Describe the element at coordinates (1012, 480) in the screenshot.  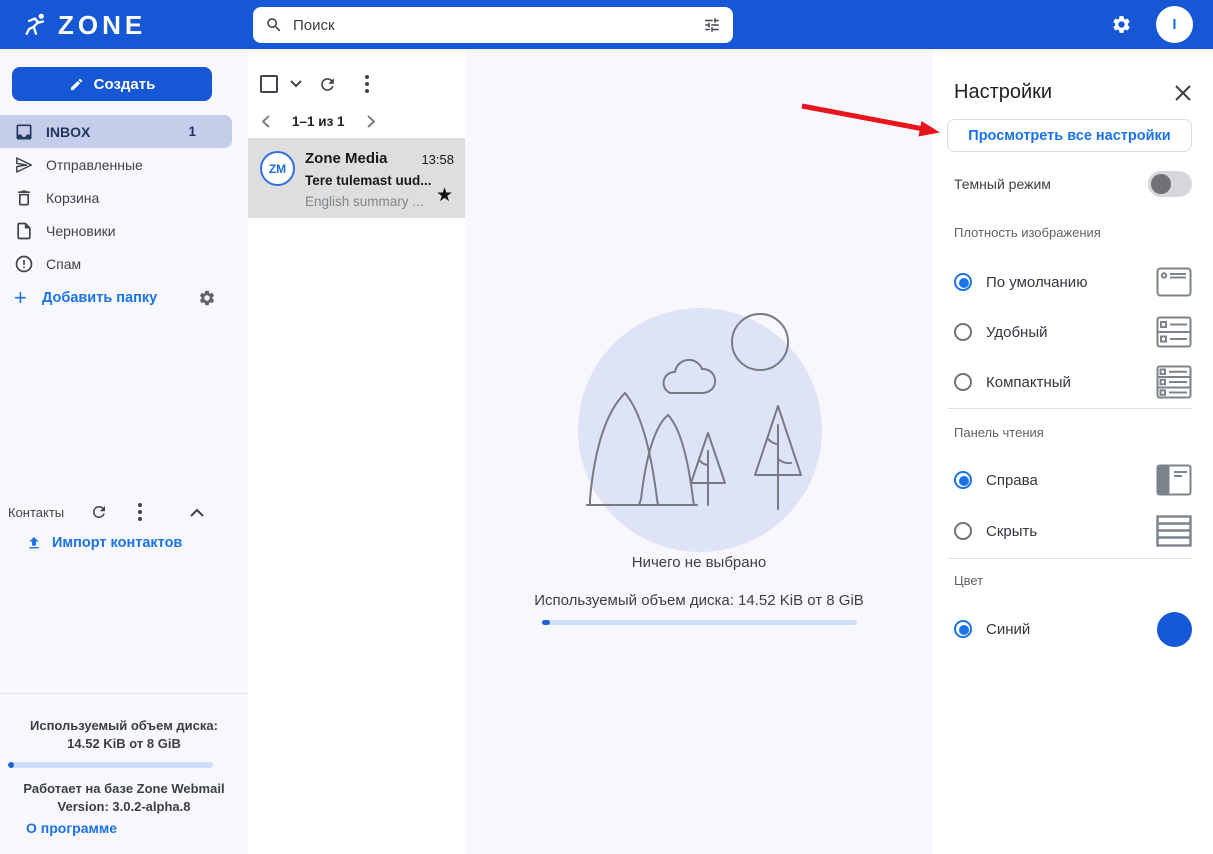
I see `option-label: Справа` at that location.